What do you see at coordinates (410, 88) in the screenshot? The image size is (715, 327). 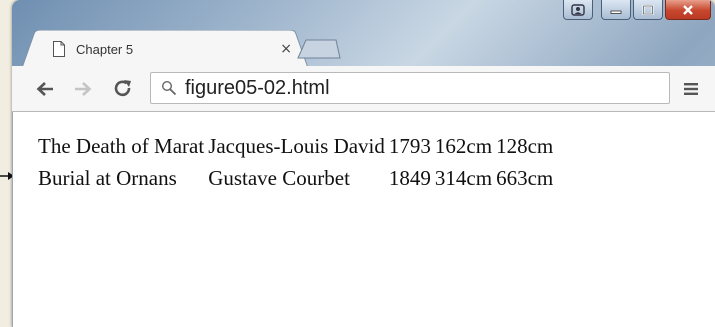 I see `address-bar: figure05-02.html` at bounding box center [410, 88].